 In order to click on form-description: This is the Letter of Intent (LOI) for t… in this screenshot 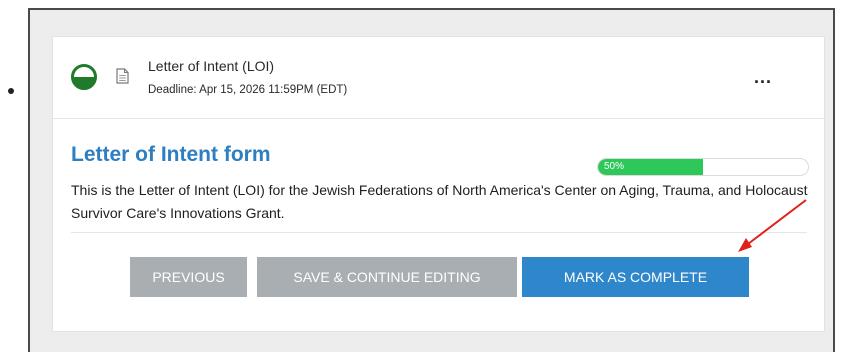, I will do `click(439, 201)`.